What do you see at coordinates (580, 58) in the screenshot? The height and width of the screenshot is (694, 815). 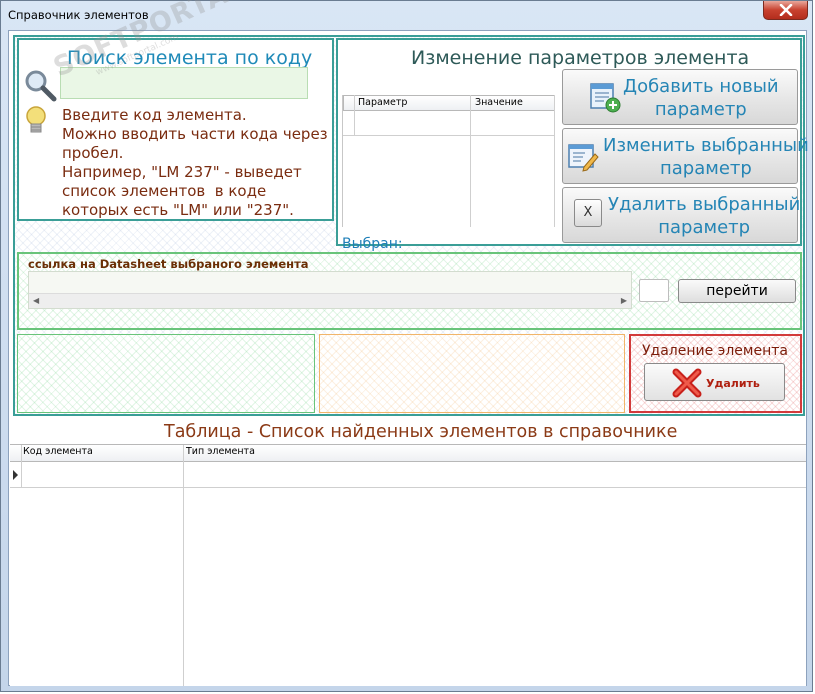 I see `params-title: Изменение параметров элемента` at bounding box center [580, 58].